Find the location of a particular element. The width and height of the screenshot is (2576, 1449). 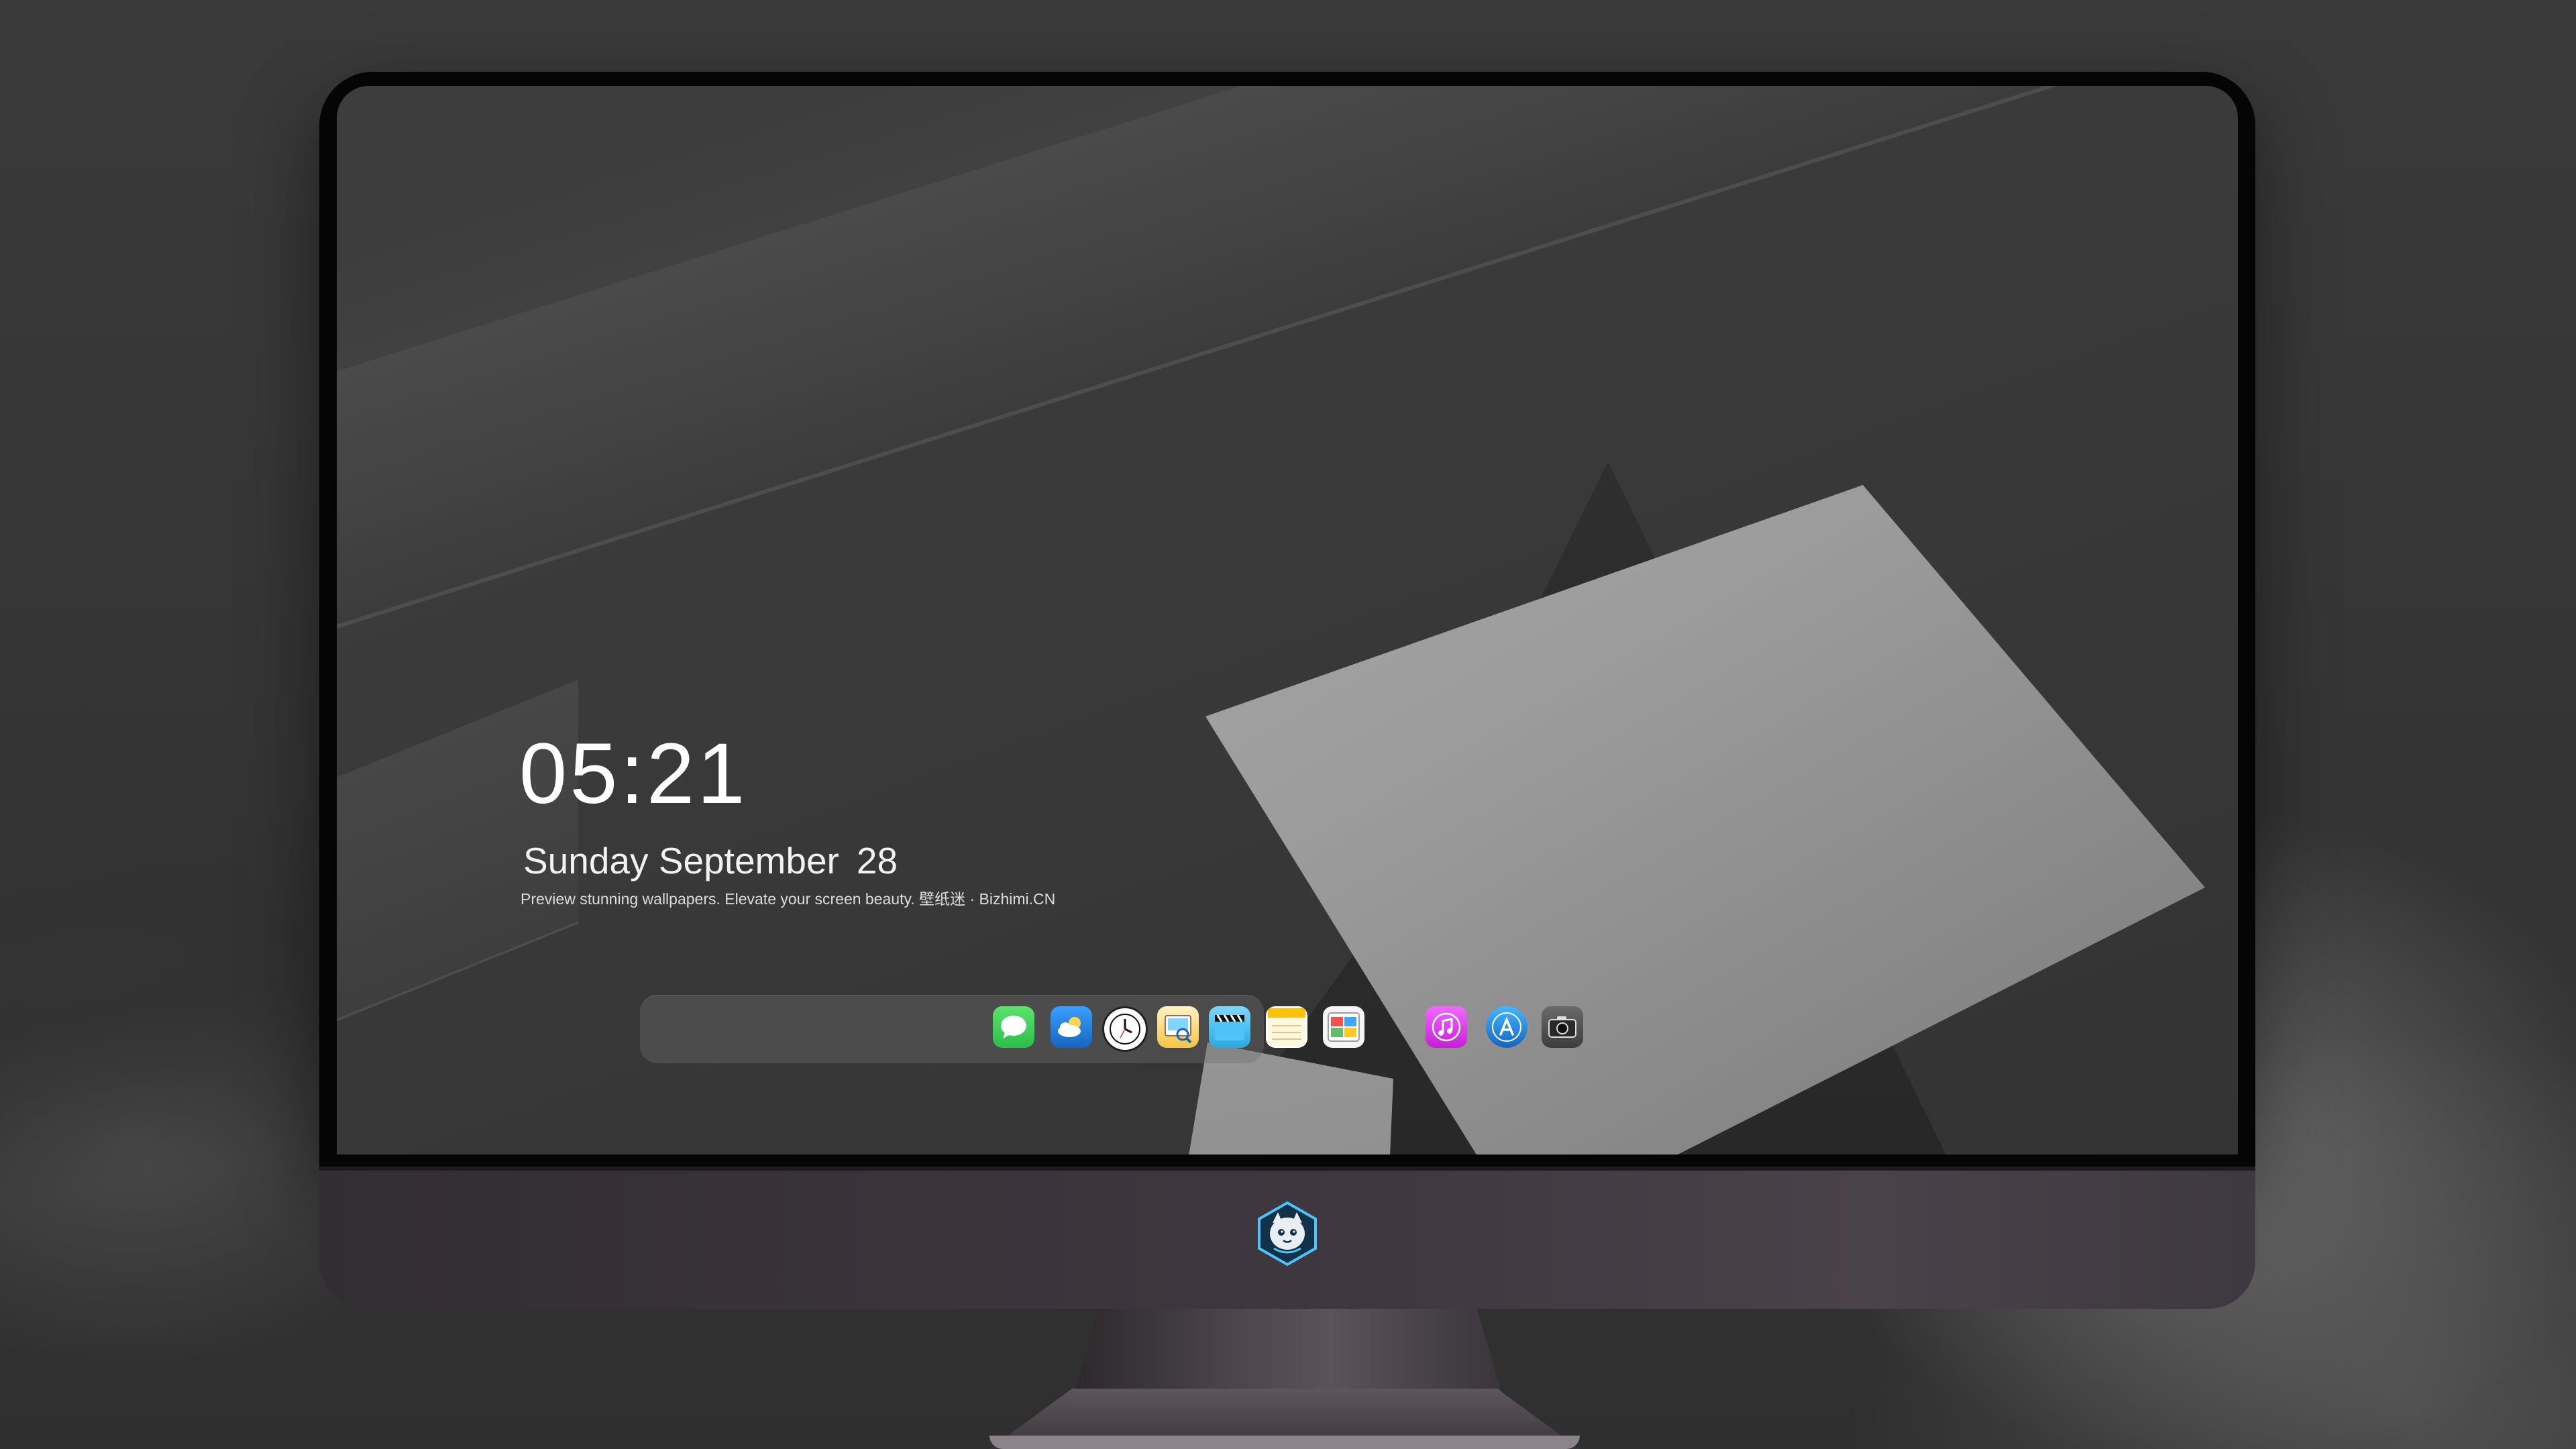

preview-icon is located at coordinates (1178, 1027).